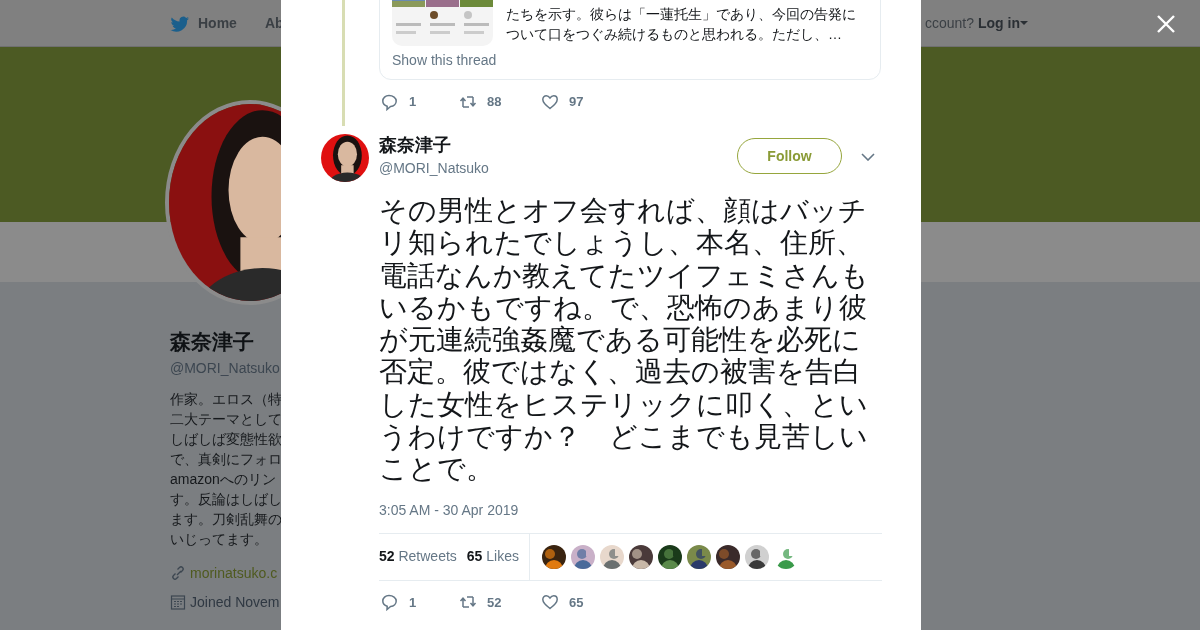 The height and width of the screenshot is (630, 1200). I want to click on bio-text: しばしば変態性欲, so click(226, 439).